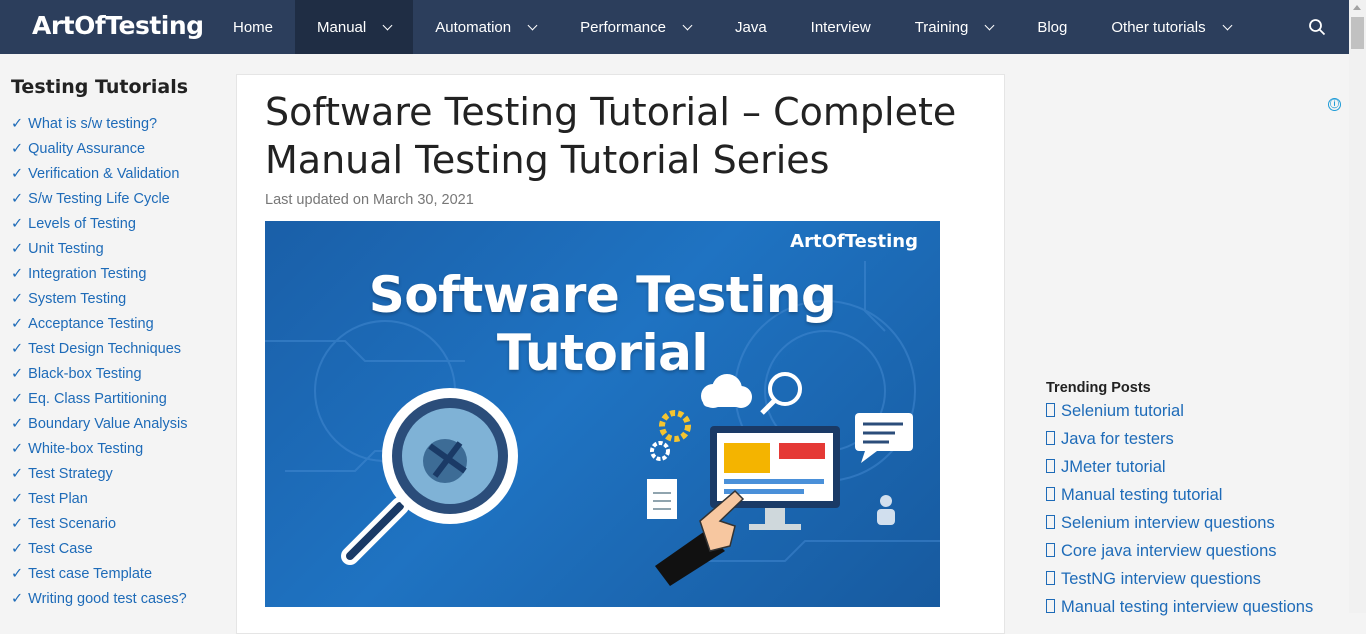 This screenshot has width=1366, height=634. Describe the element at coordinates (1113, 467) in the screenshot. I see `trending-link: JMeter tutorial` at that location.